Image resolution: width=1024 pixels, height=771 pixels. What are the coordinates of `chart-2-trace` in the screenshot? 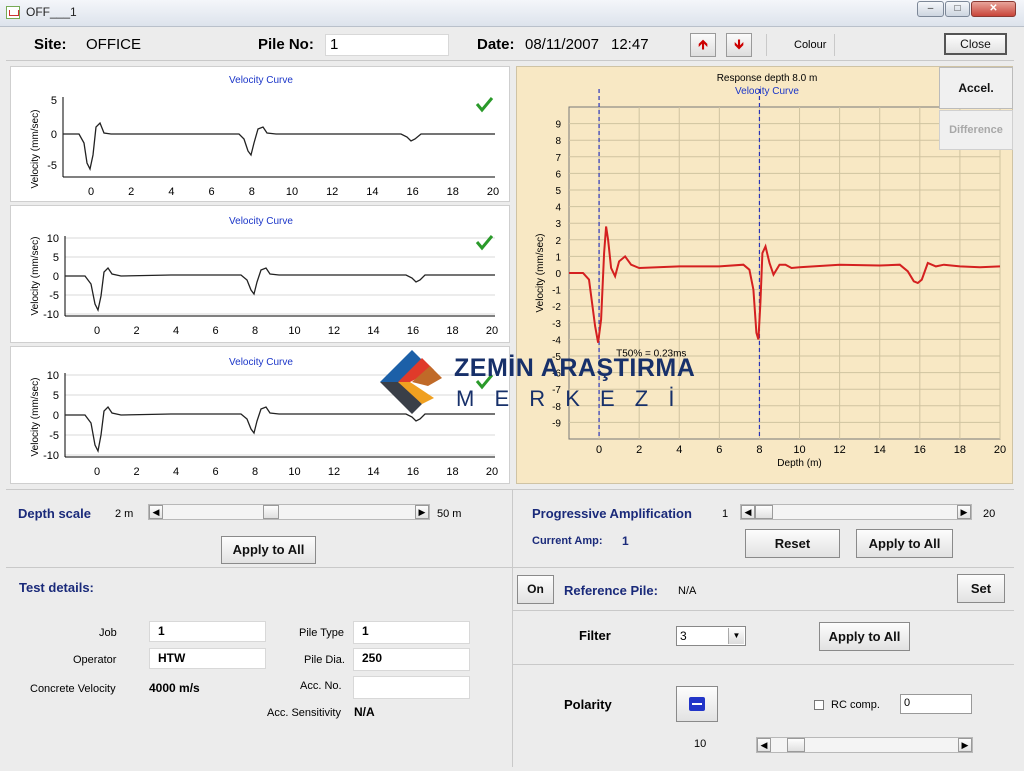 It's located at (280, 289).